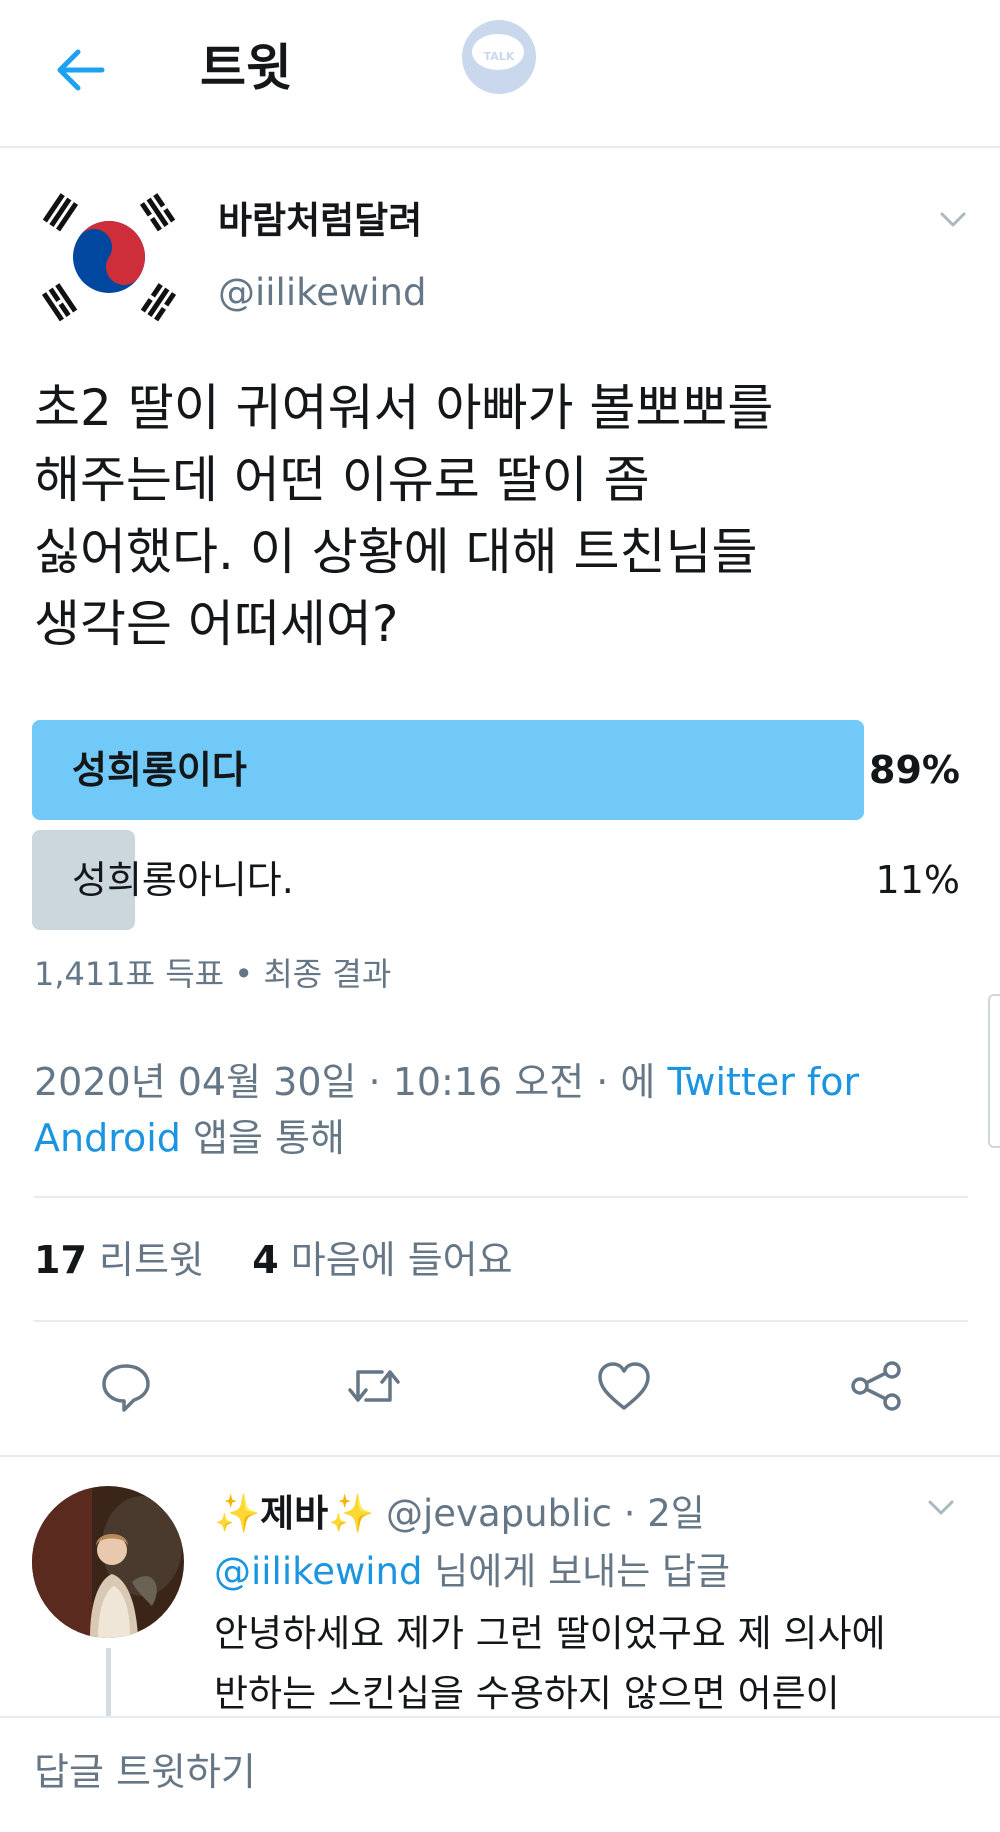  Describe the element at coordinates (126, 1386) in the screenshot. I see `reply-icon` at that location.